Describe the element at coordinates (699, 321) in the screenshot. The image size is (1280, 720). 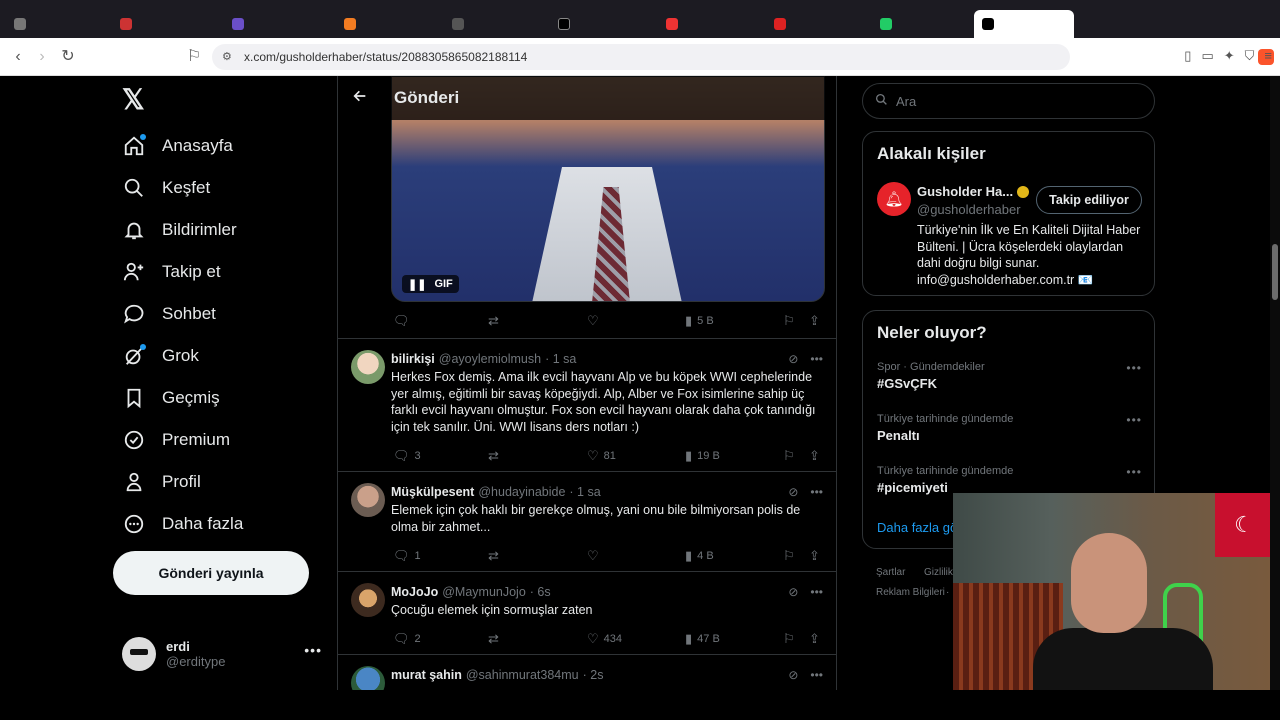
I see `views-stat: ▮ 5 B` at that location.